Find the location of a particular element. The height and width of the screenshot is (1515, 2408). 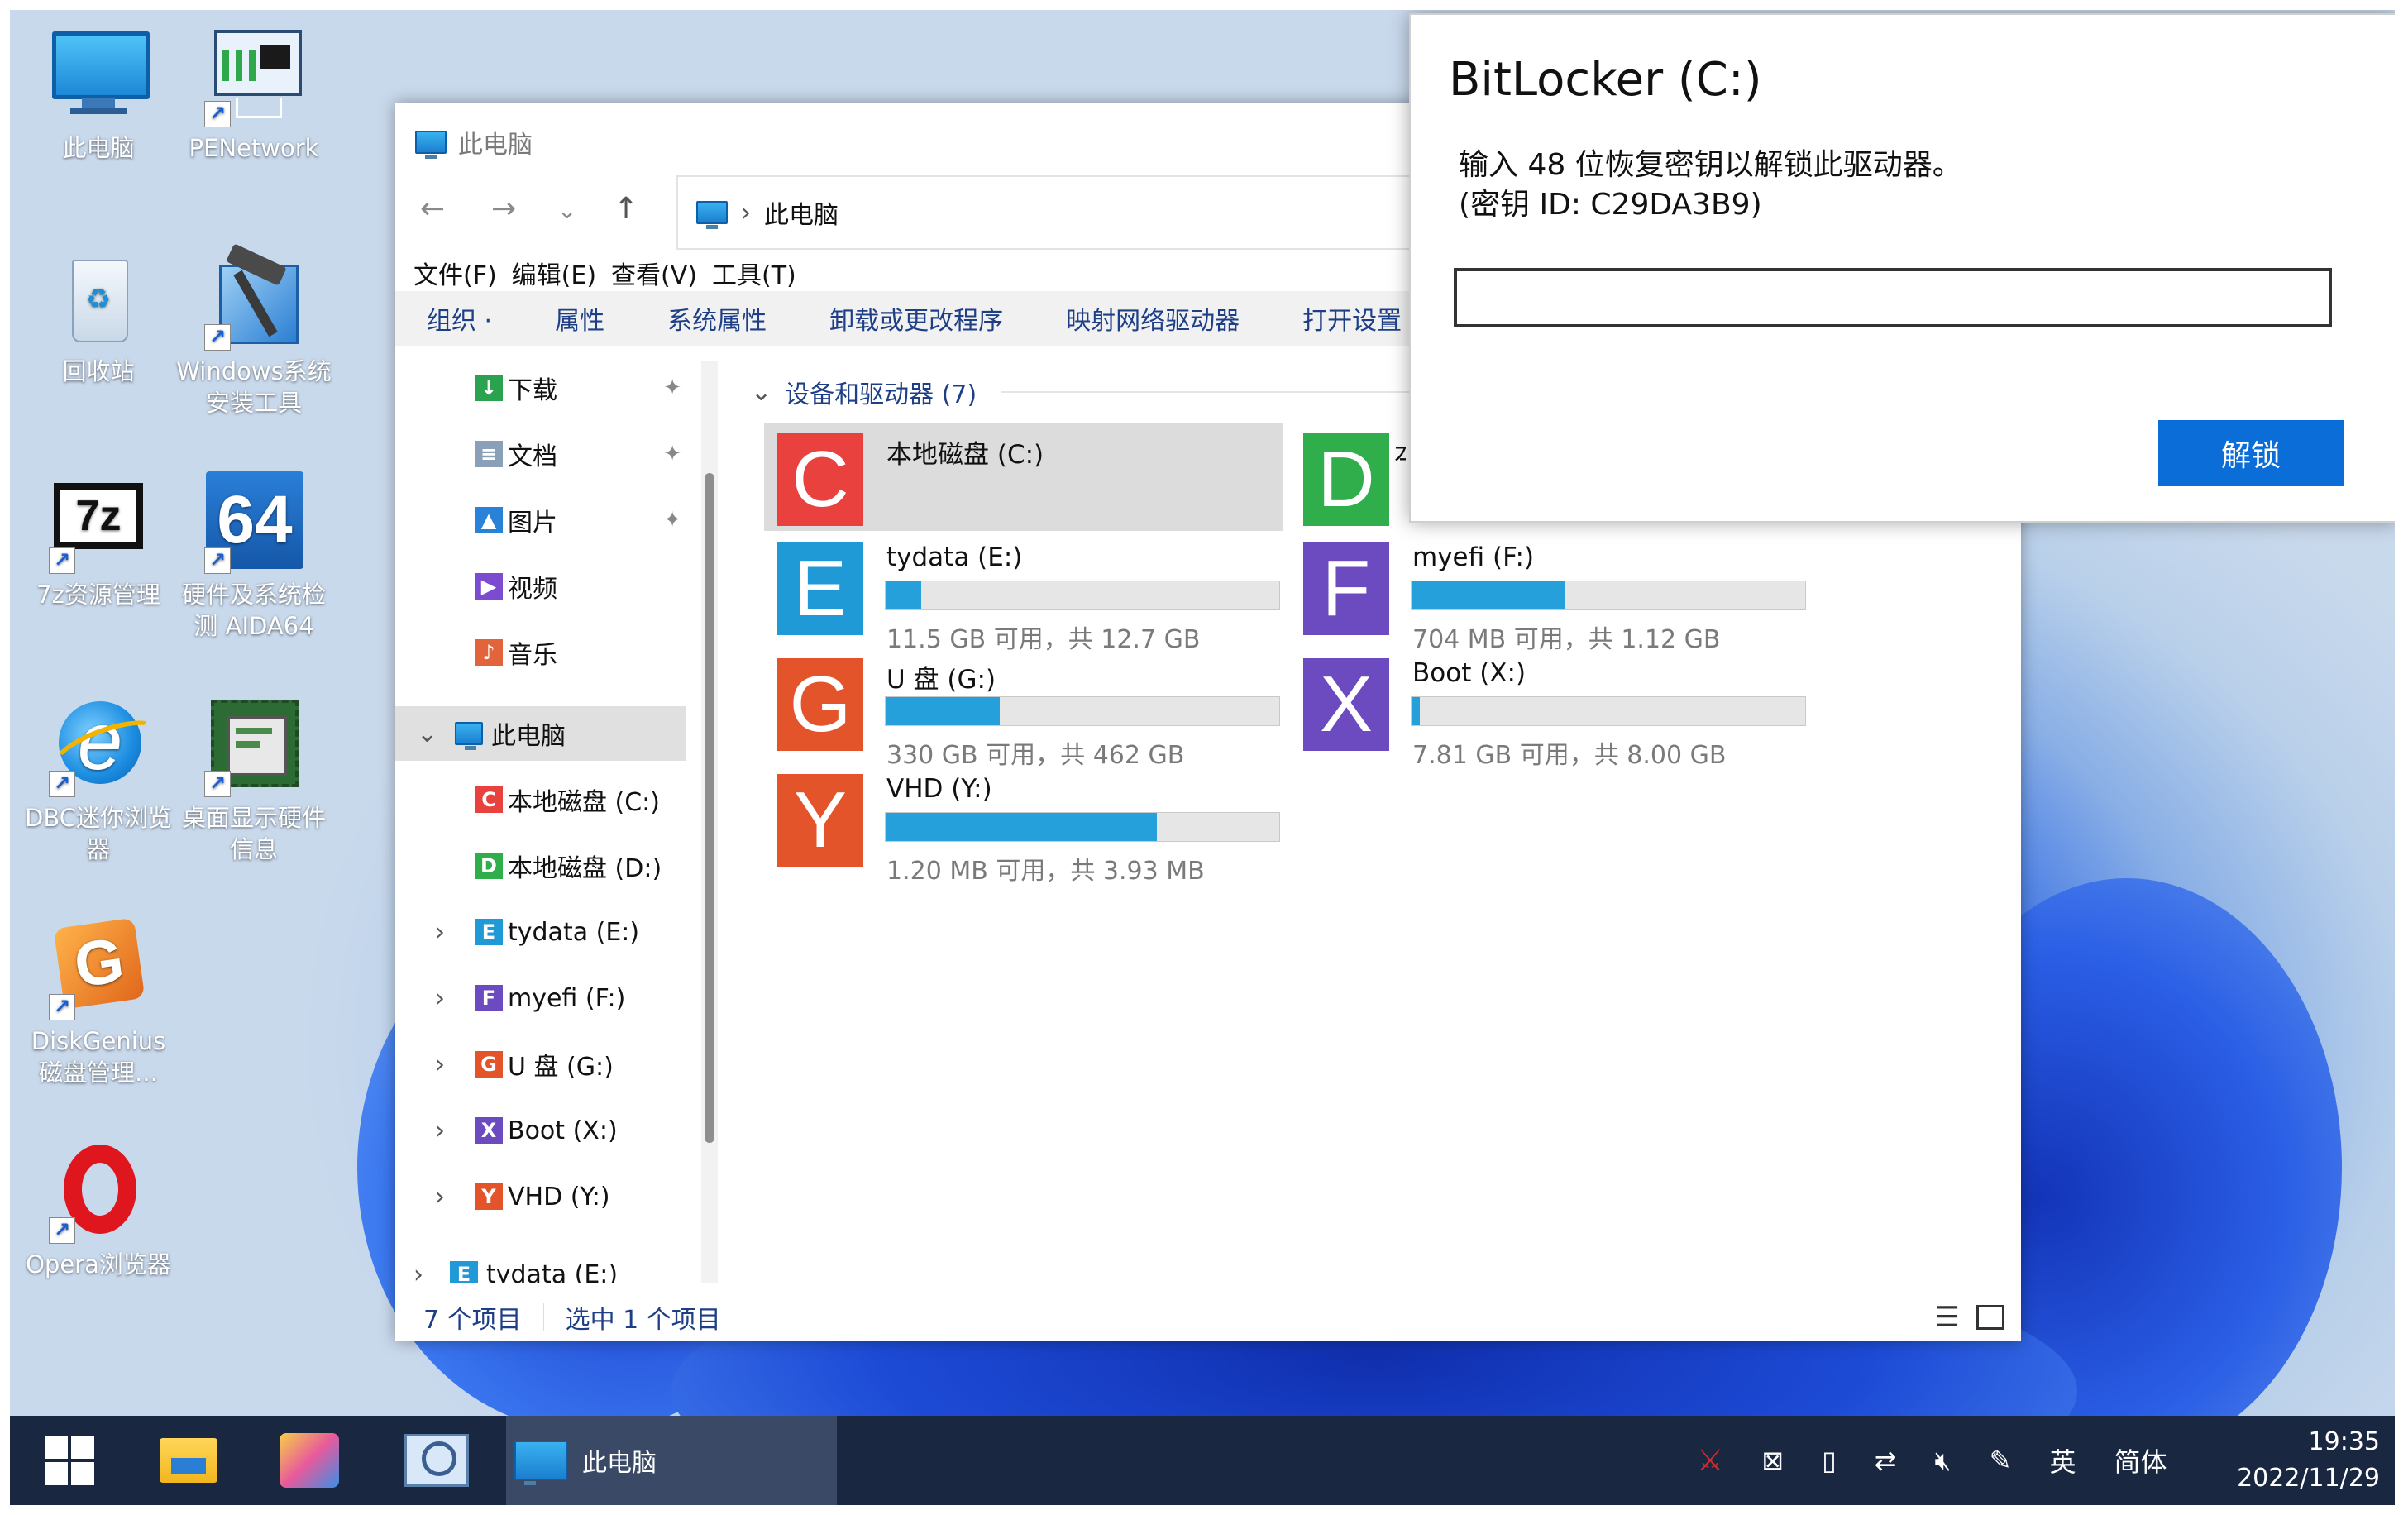

nav-item-label: 音乐 is located at coordinates (532, 655).